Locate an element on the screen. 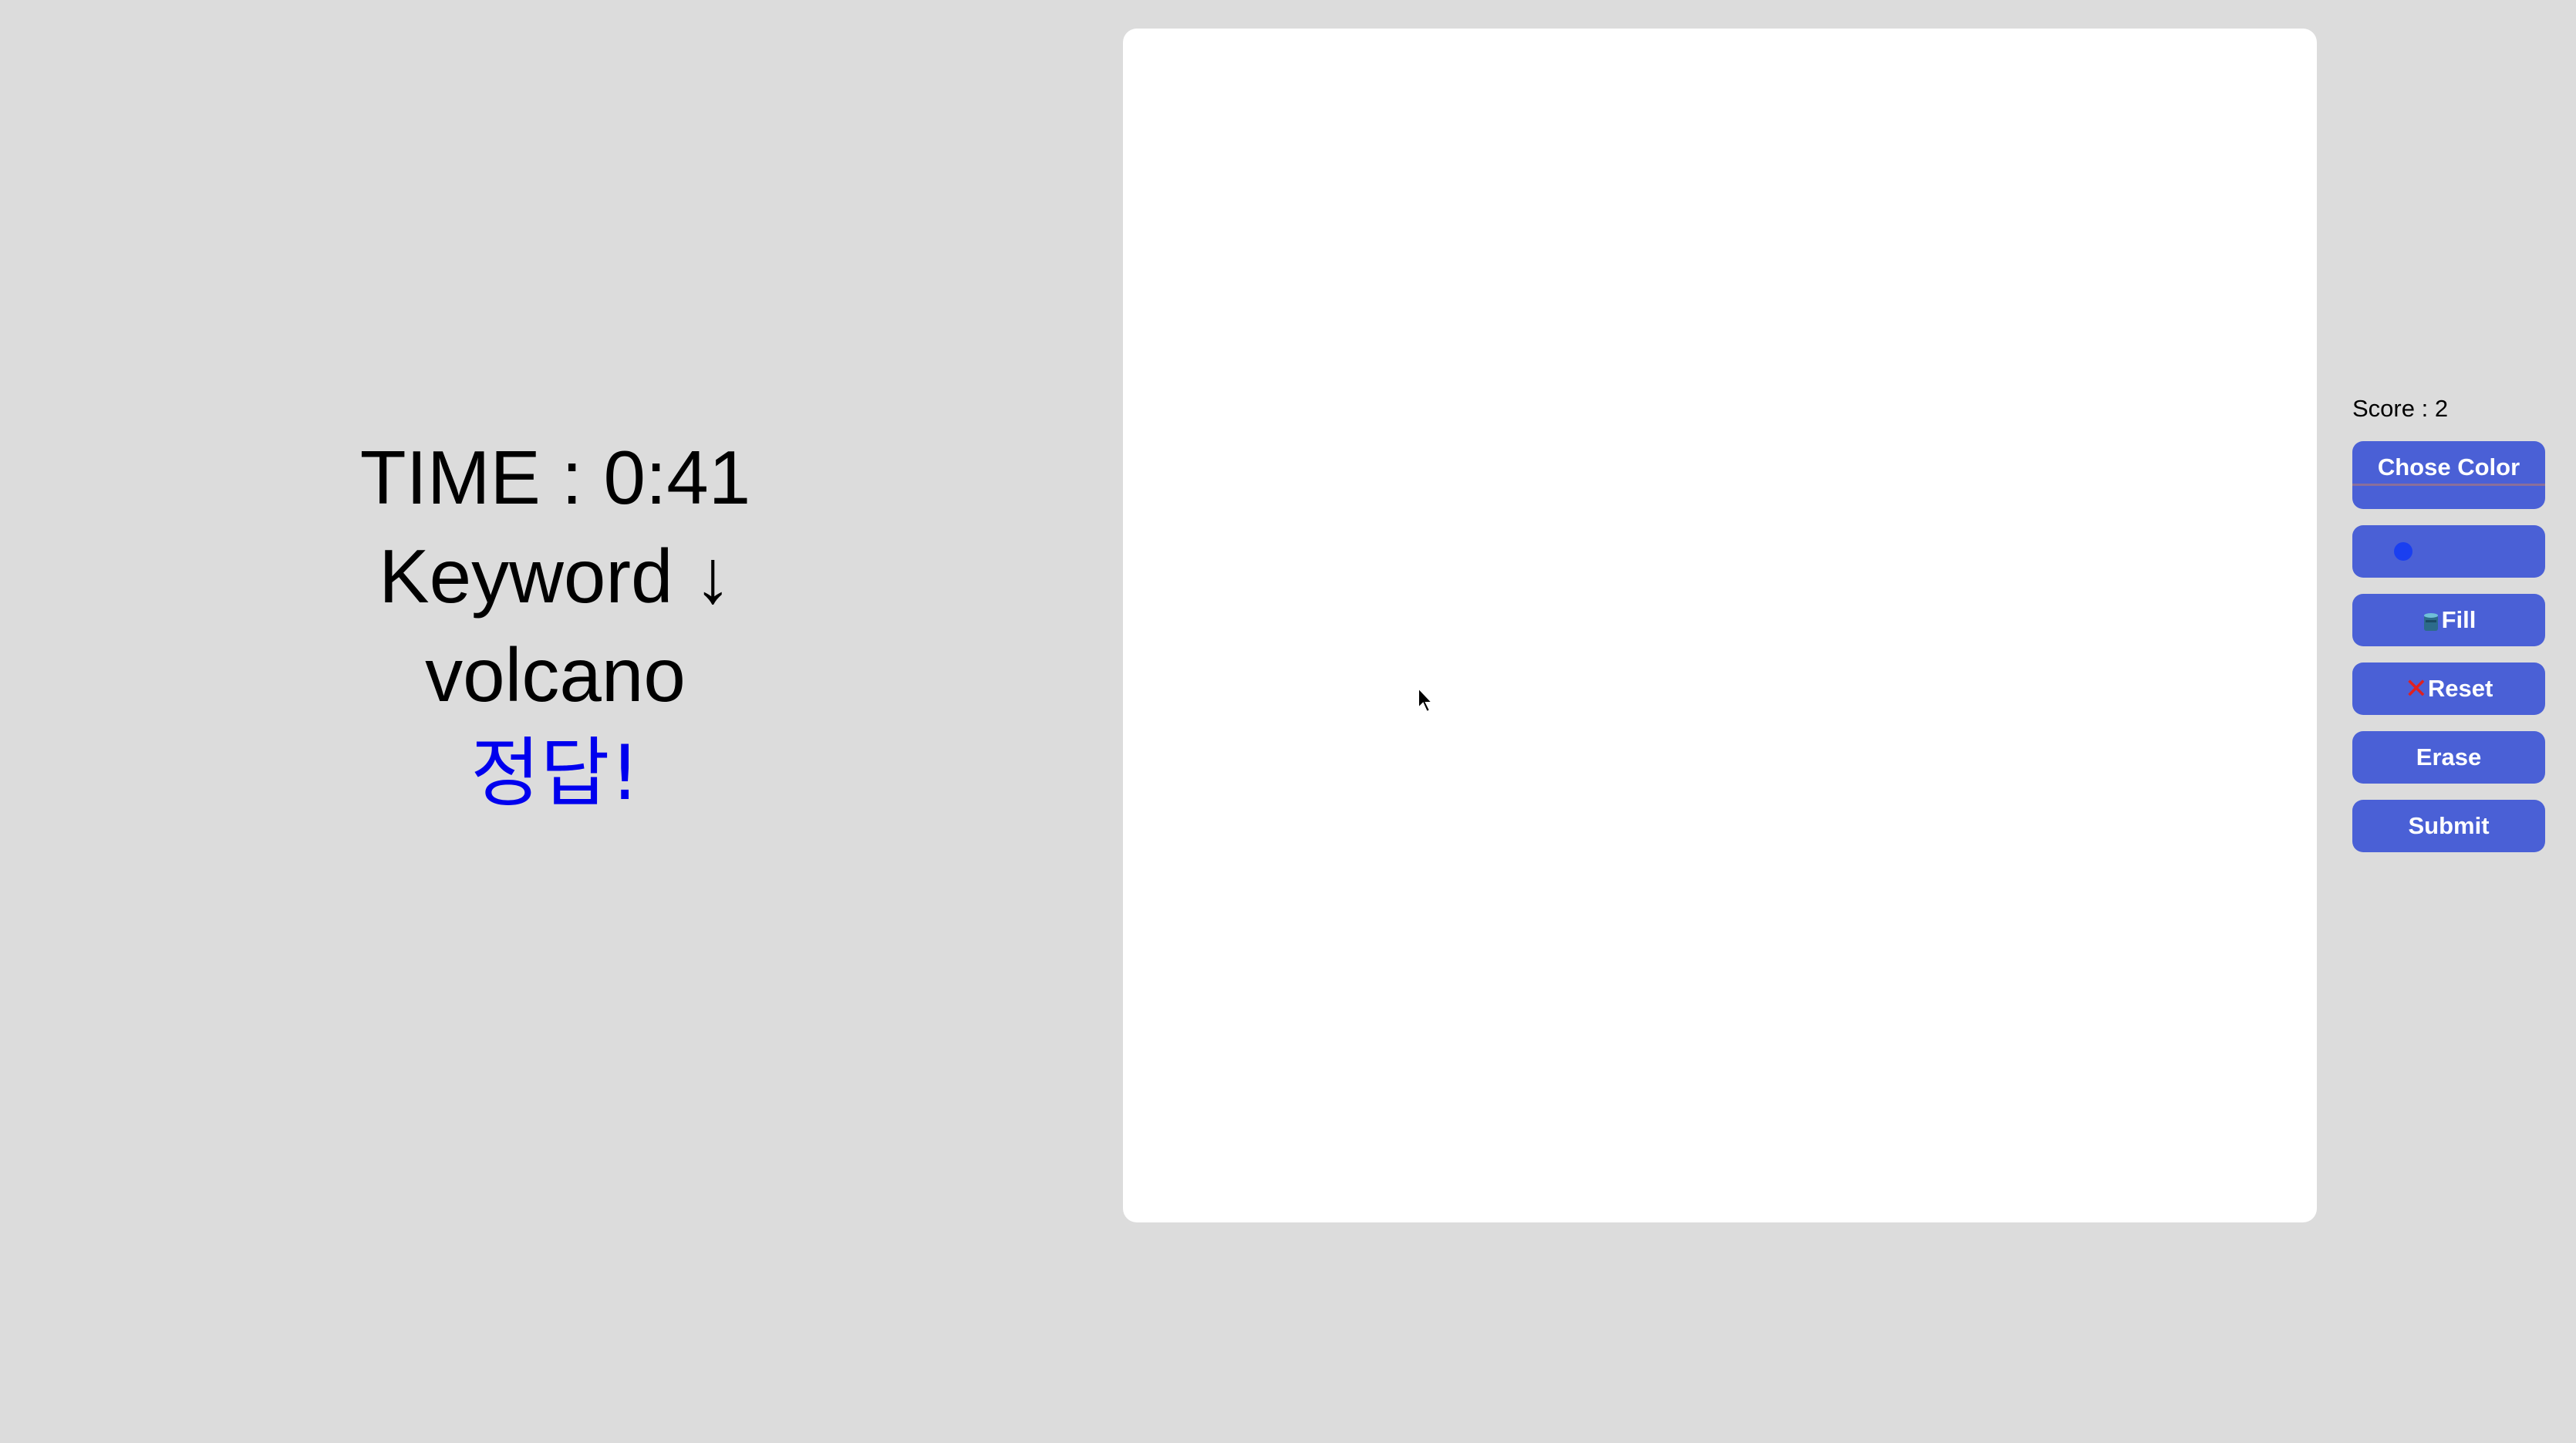 The image size is (2576, 1443). timer-text: TIME : 0:41 is located at coordinates (555, 477).